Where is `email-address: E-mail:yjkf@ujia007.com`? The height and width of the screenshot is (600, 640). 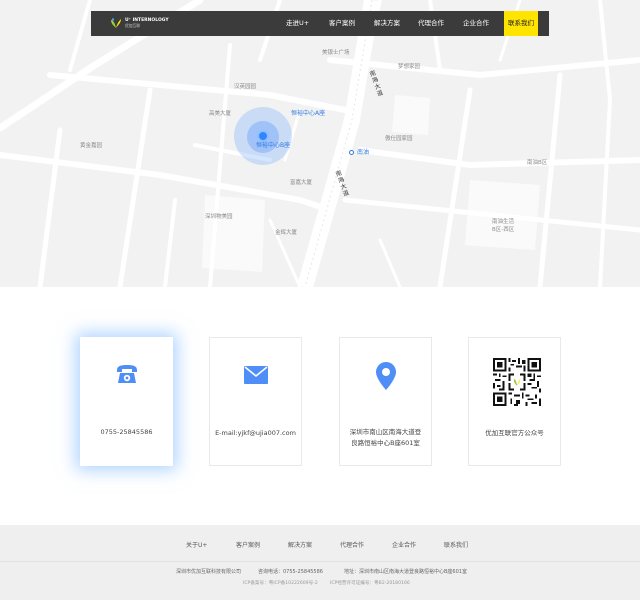 email-address: E-mail:yjkf@ujia007.com is located at coordinates (255, 433).